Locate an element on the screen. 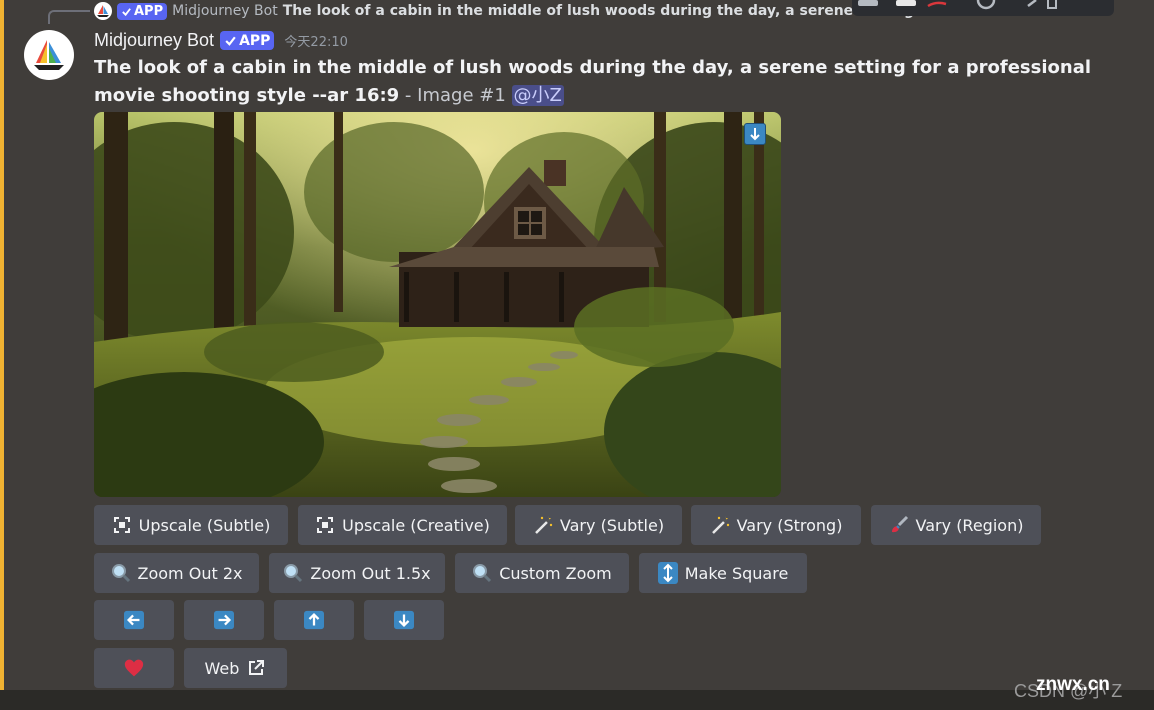 The height and width of the screenshot is (710, 1154). upscale-creative-label: Upscale (Creative) is located at coordinates (416, 525).